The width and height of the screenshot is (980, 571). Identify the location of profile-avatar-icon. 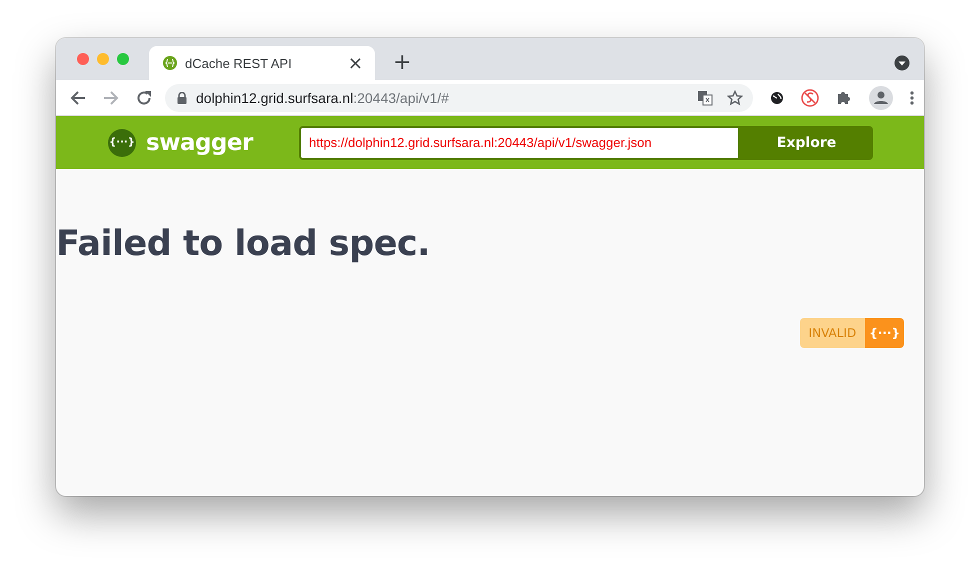
(881, 98).